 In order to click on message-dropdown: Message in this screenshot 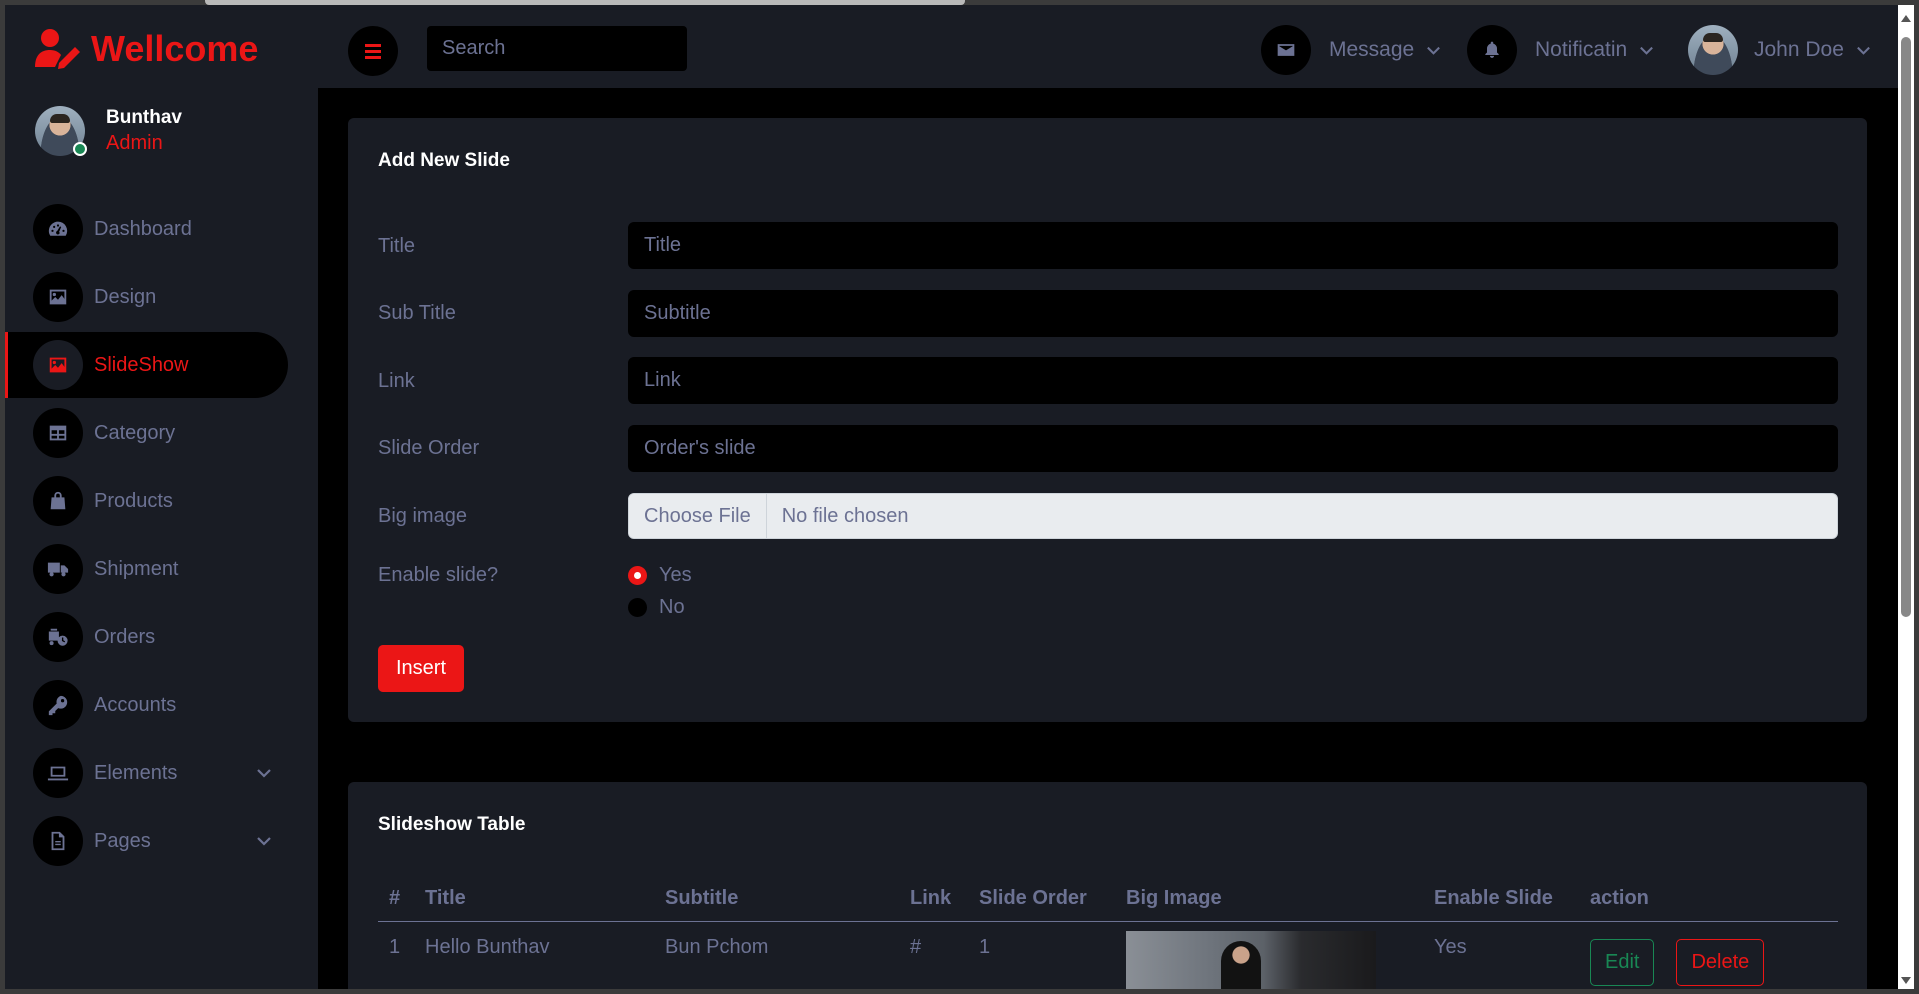, I will do `click(1351, 50)`.